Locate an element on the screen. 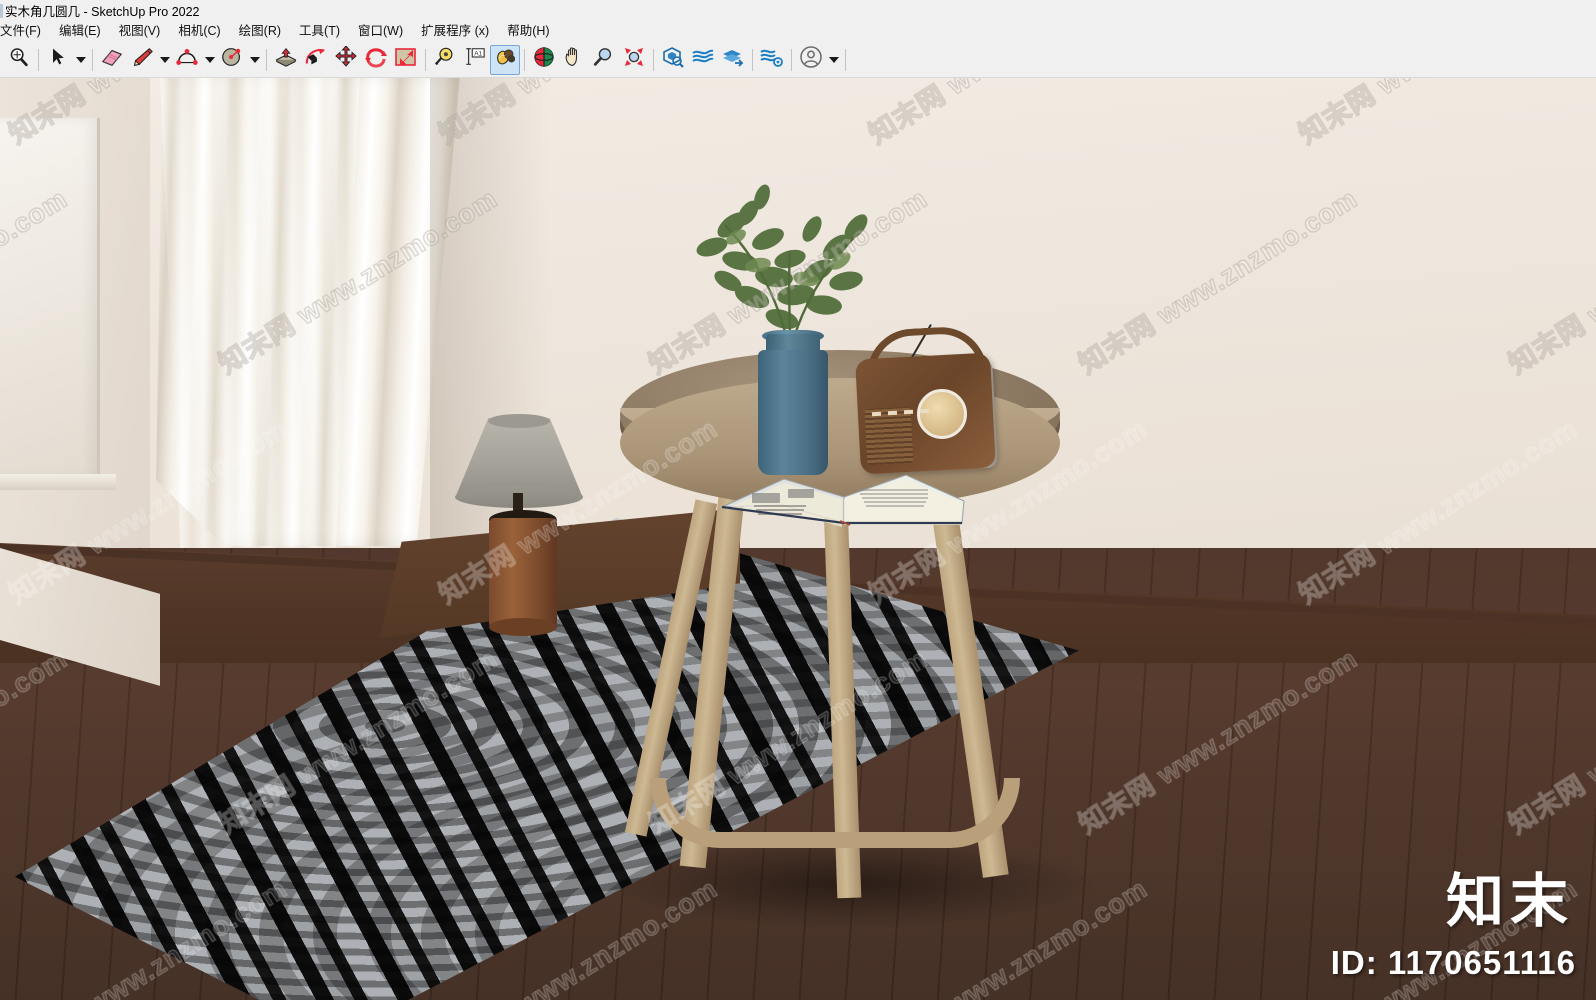 Image resolution: width=1596 pixels, height=1000 pixels. search-magnifier-icon is located at coordinates (19, 59).